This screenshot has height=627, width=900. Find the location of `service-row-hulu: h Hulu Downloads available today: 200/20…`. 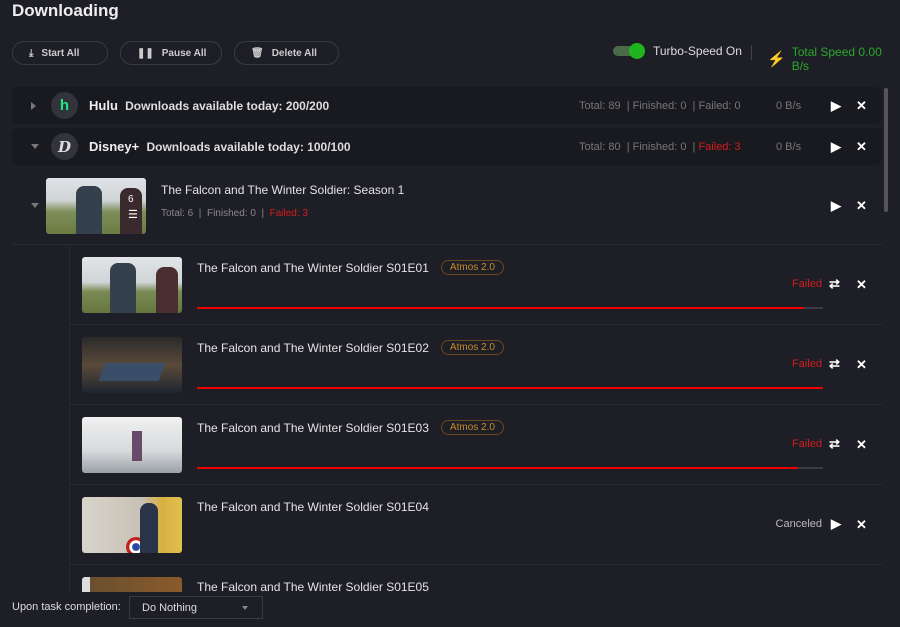

service-row-hulu: h Hulu Downloads available today: 200/20… is located at coordinates (447, 105).